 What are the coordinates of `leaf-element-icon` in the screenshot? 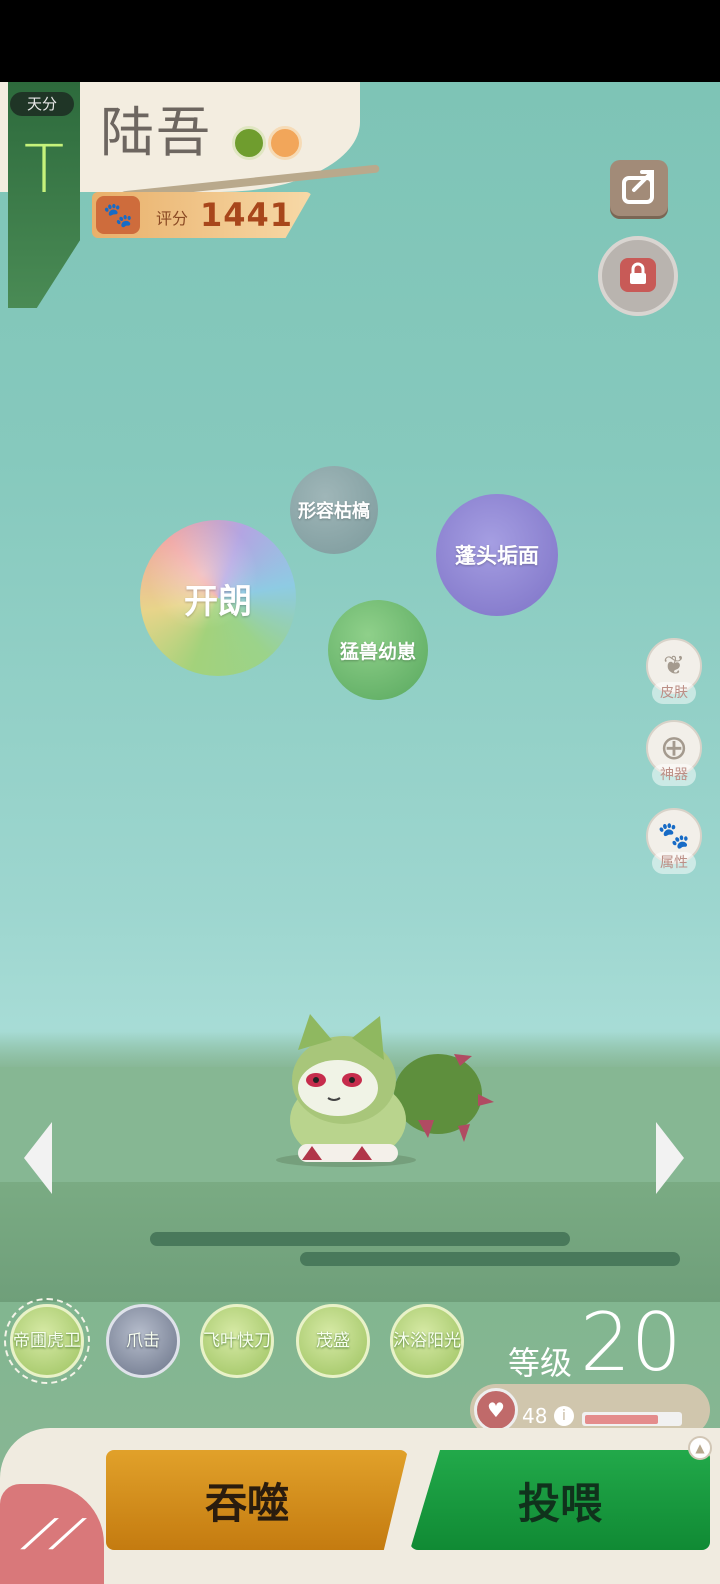 It's located at (249, 143).